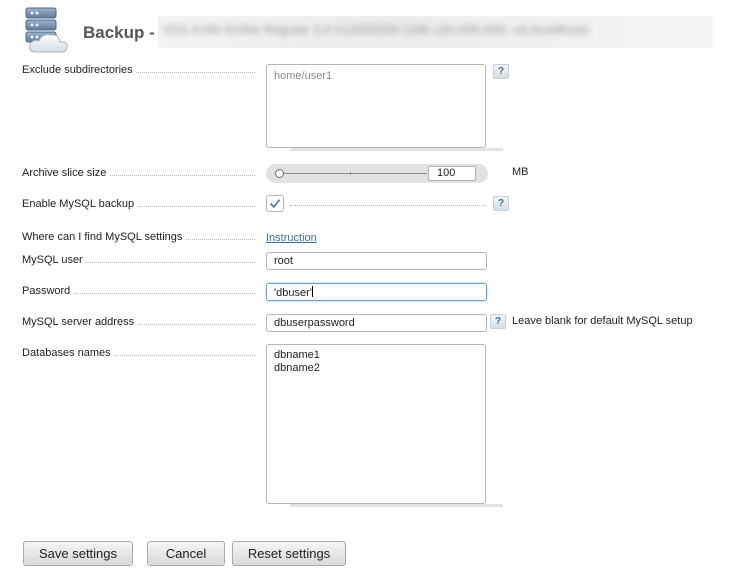 The height and width of the screenshot is (578, 733). What do you see at coordinates (138, 204) in the screenshot?
I see `label-enable-mysql-backup: Enable MySQL backup` at bounding box center [138, 204].